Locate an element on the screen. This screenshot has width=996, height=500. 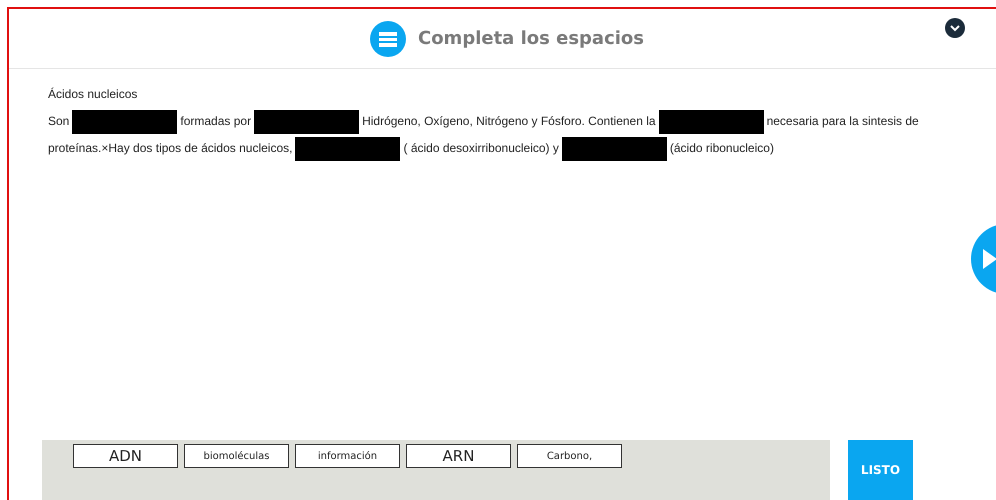
word-chip: Carbono, is located at coordinates (569, 456).